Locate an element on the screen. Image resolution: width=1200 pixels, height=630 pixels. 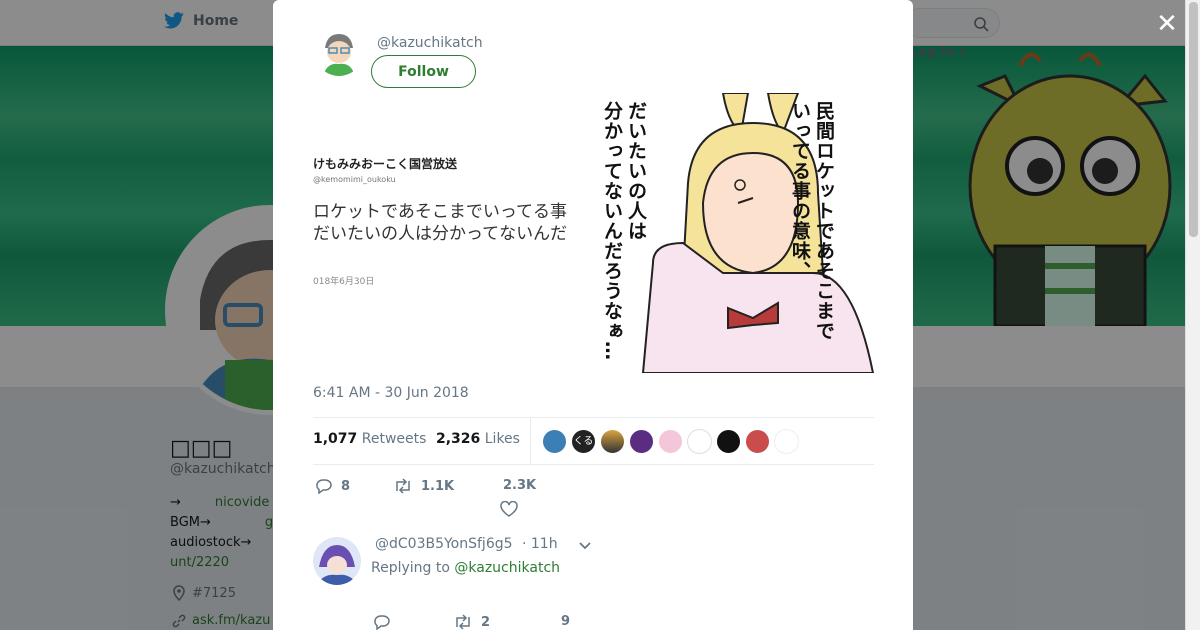
scrollbar-thumb is located at coordinates (1193, 119).